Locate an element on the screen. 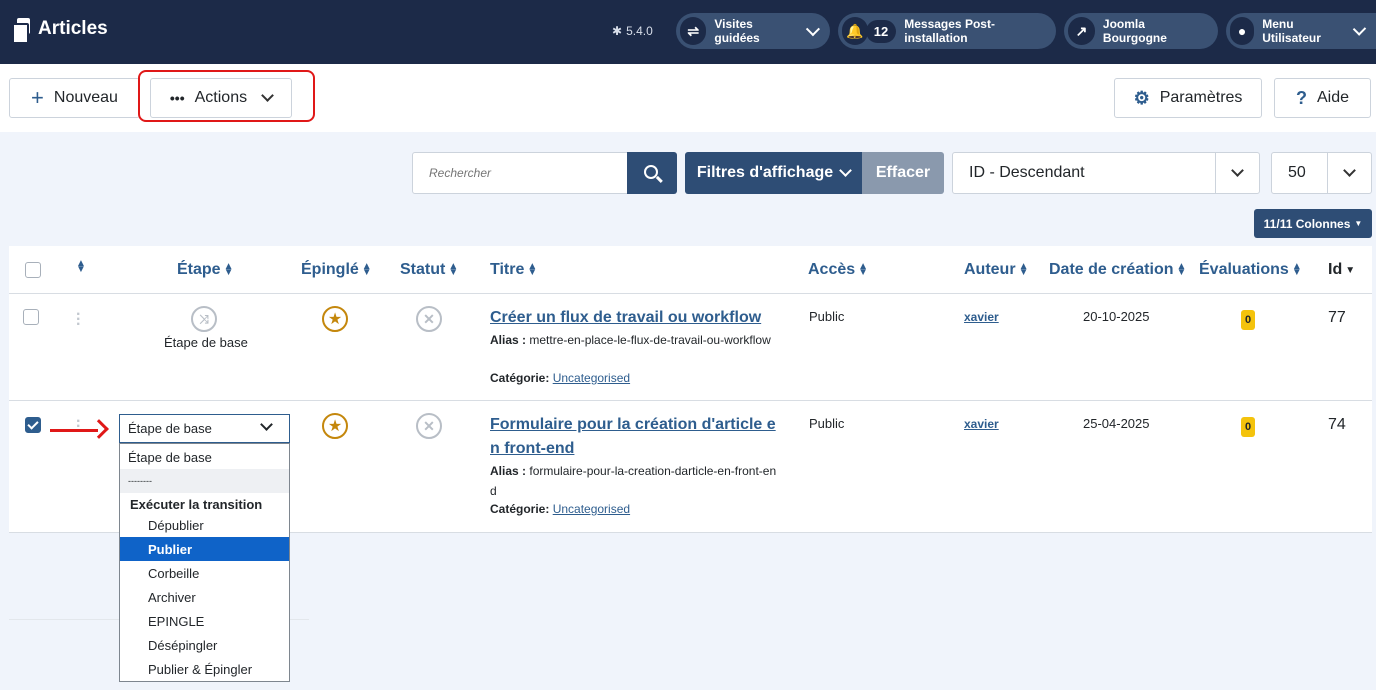 This screenshot has height=690, width=1376. ordering-select: ID - Descendant is located at coordinates (1106, 173).